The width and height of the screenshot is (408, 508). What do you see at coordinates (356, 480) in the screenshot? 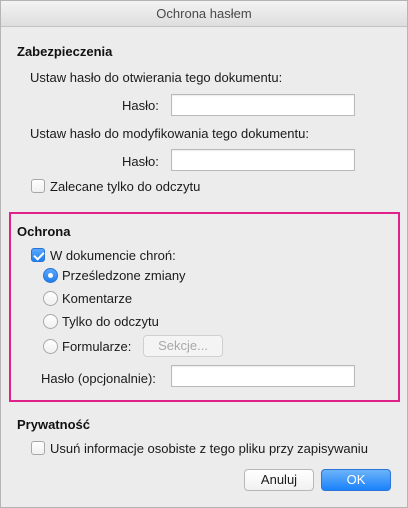
I see `ok-button: OK` at bounding box center [356, 480].